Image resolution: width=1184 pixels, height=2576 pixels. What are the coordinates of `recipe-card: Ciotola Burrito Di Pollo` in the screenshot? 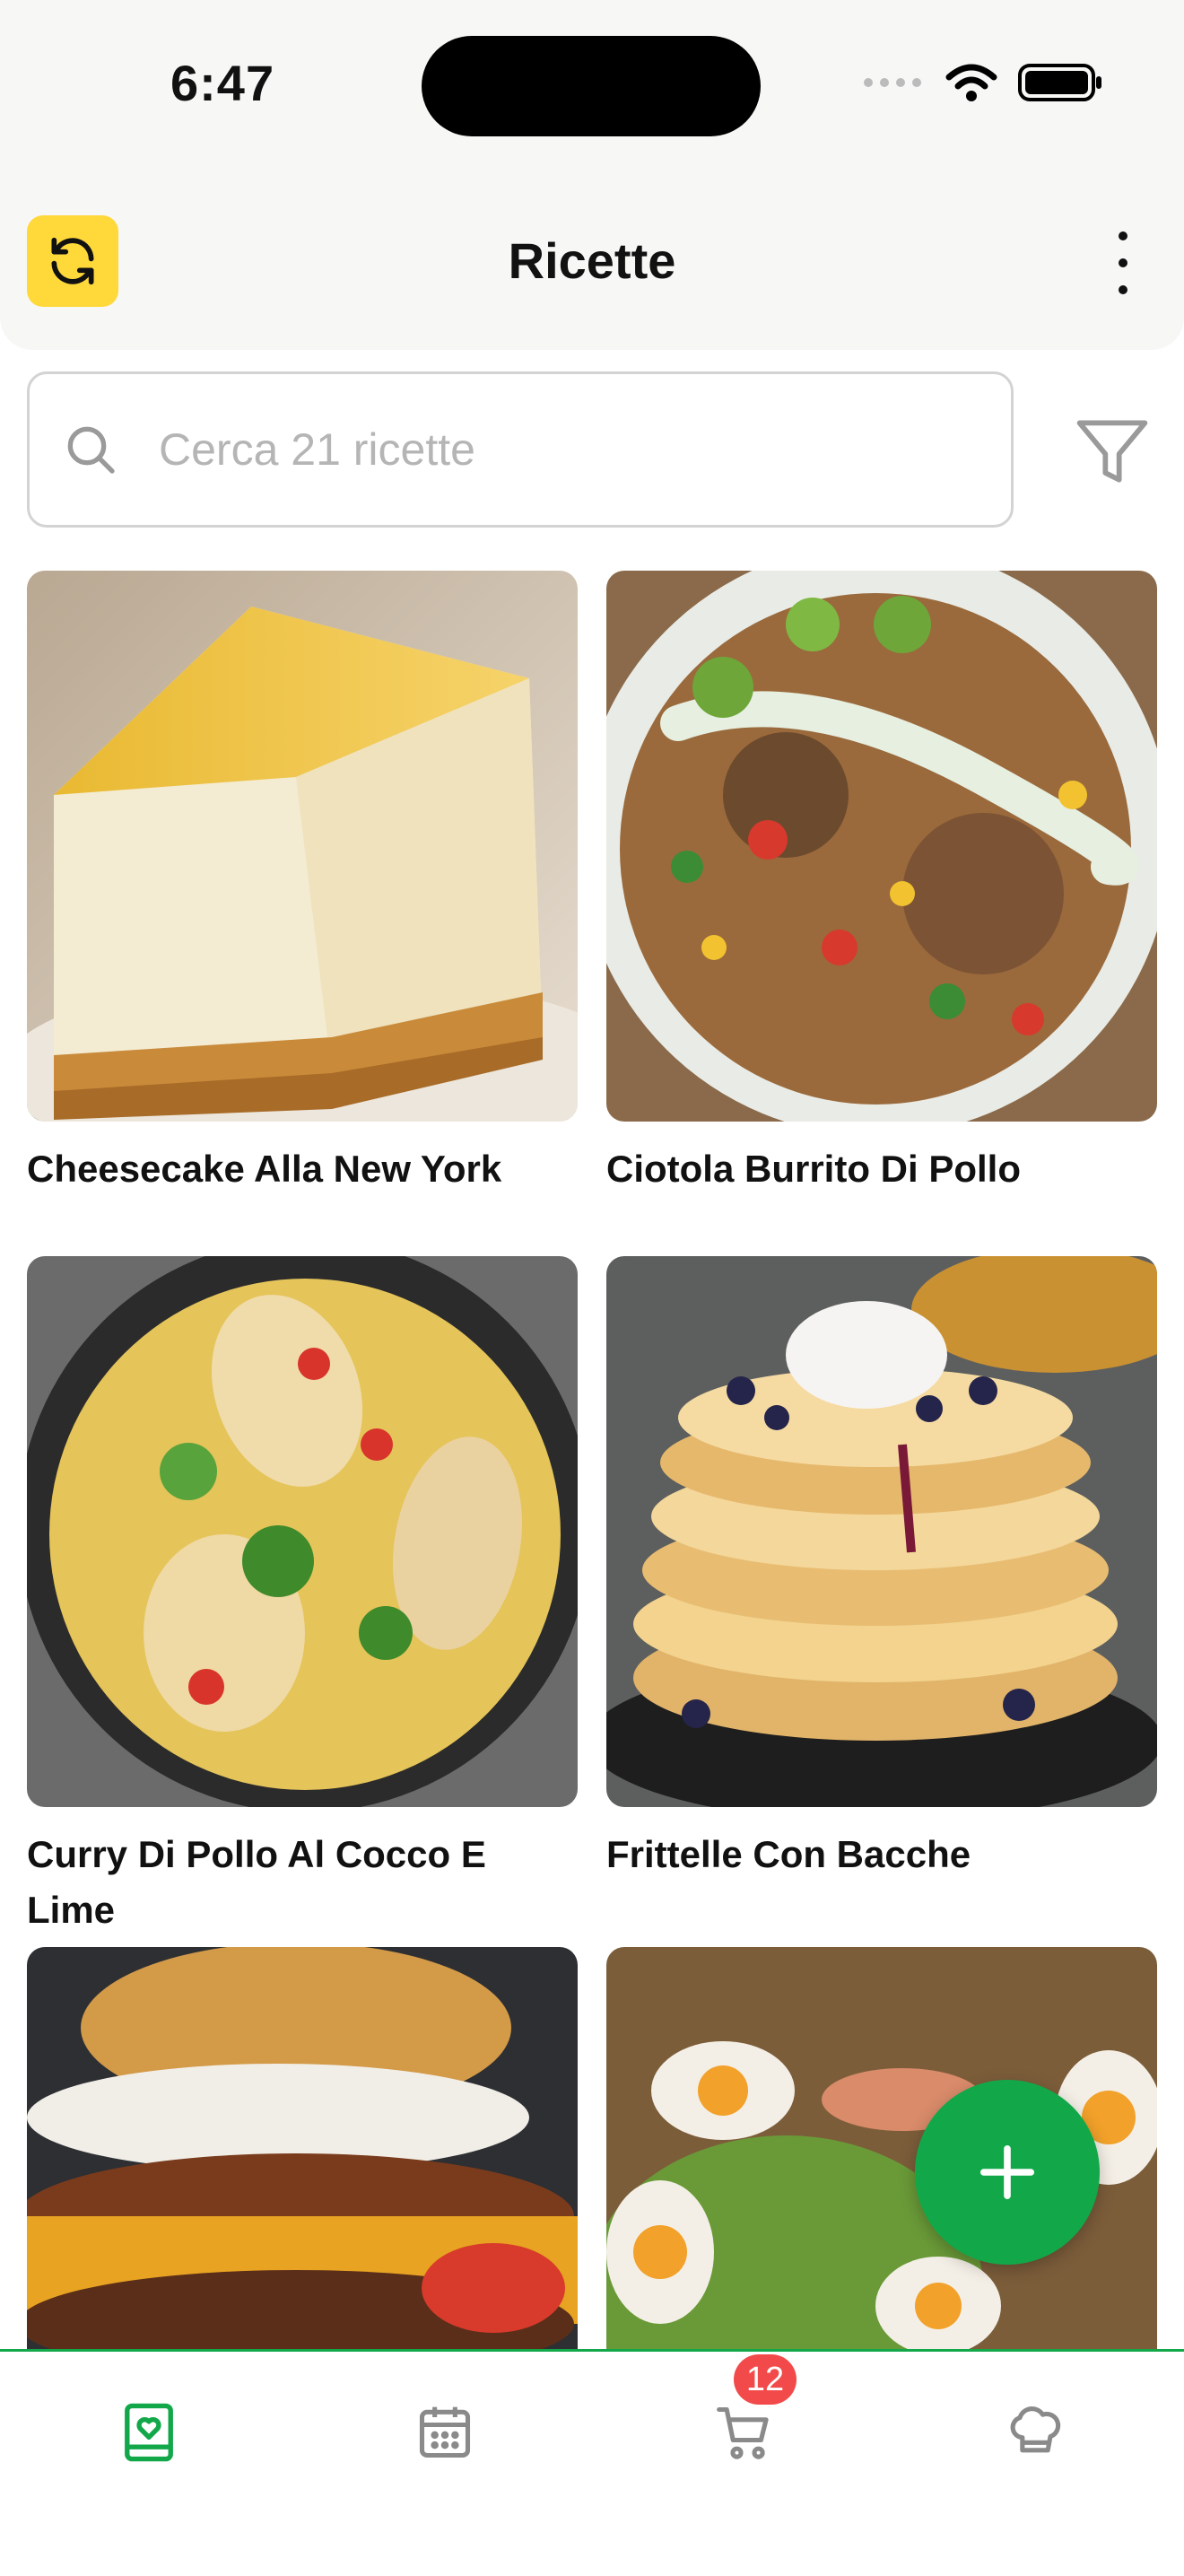 It's located at (882, 884).